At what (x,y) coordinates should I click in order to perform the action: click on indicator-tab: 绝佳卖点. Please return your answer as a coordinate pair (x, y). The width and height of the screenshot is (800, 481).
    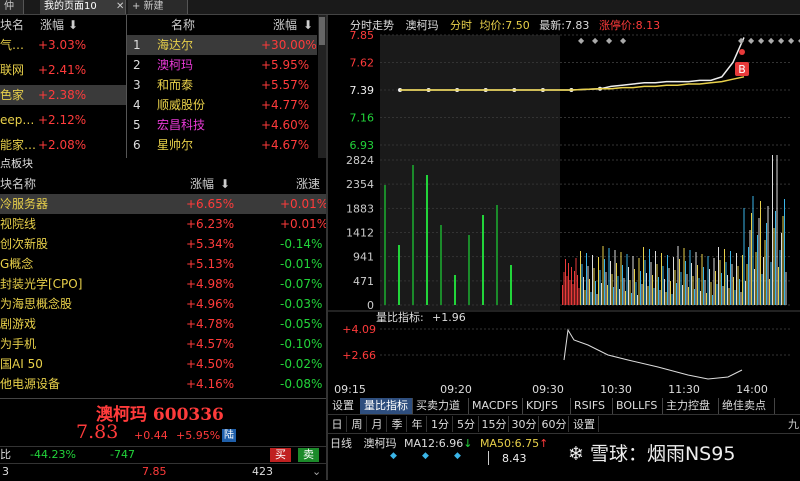
    Looking at the image, I should click on (746, 406).